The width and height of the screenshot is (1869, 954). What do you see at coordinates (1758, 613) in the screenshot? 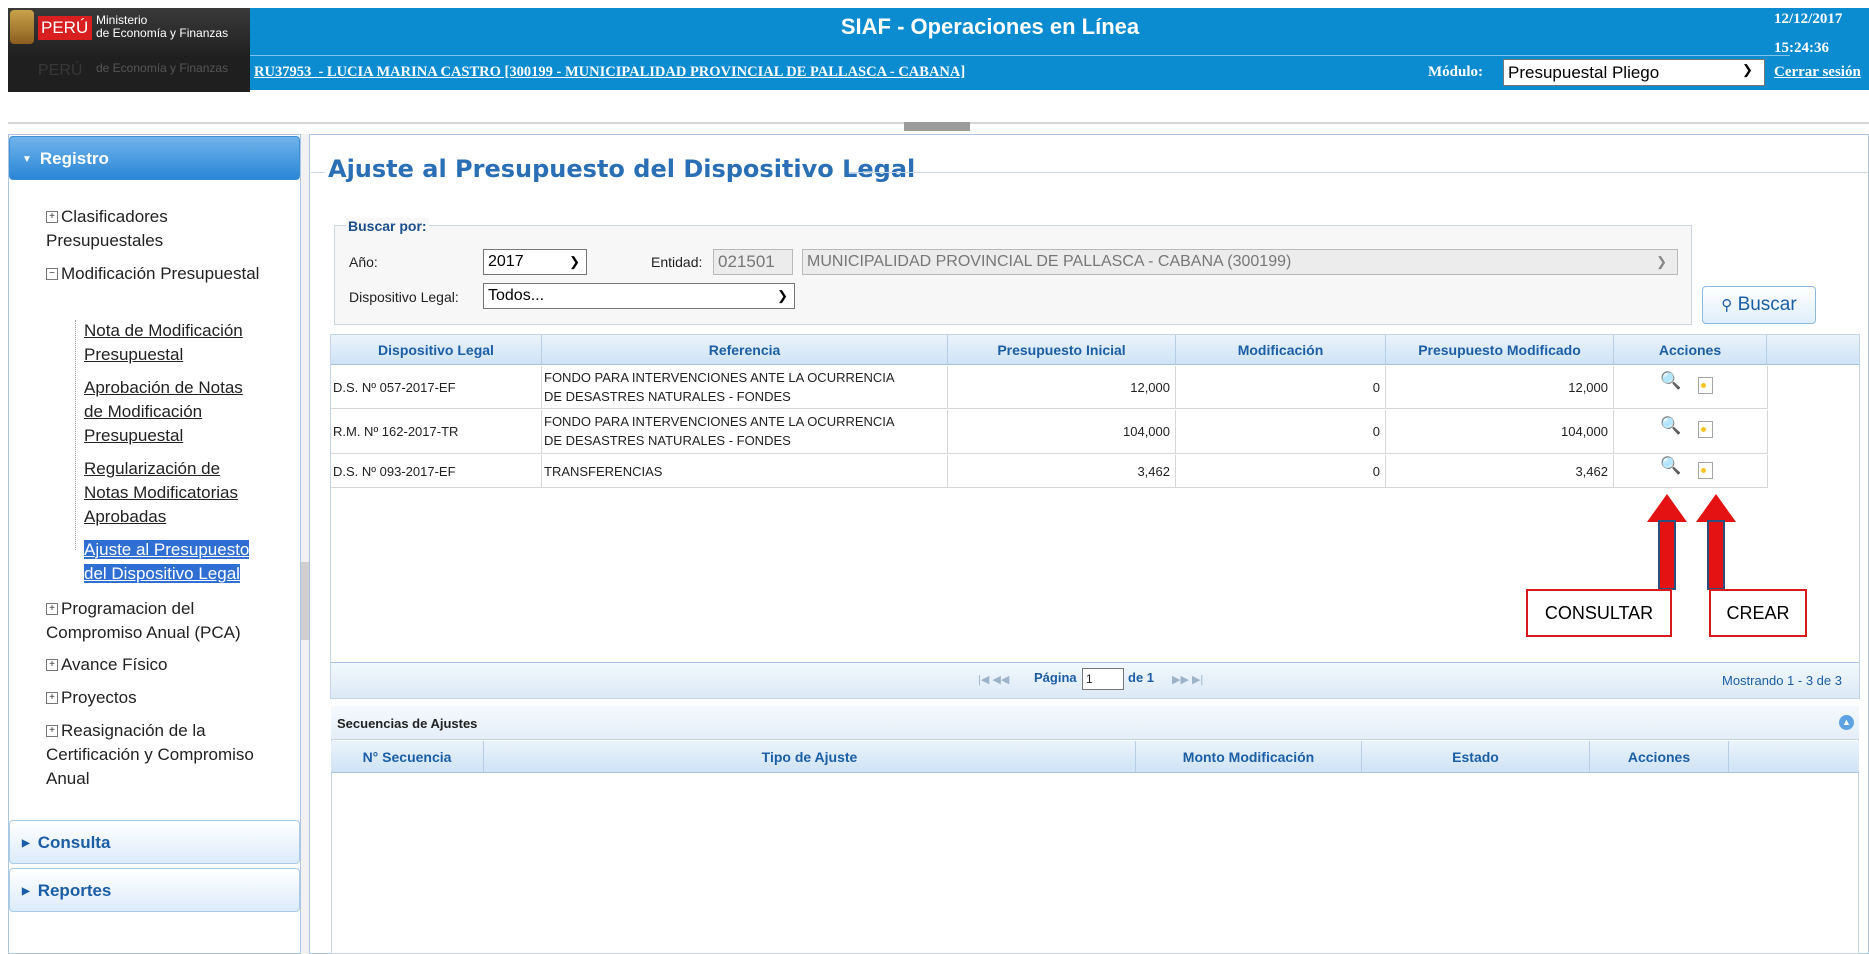
I see `callout-crear: CREAR` at bounding box center [1758, 613].